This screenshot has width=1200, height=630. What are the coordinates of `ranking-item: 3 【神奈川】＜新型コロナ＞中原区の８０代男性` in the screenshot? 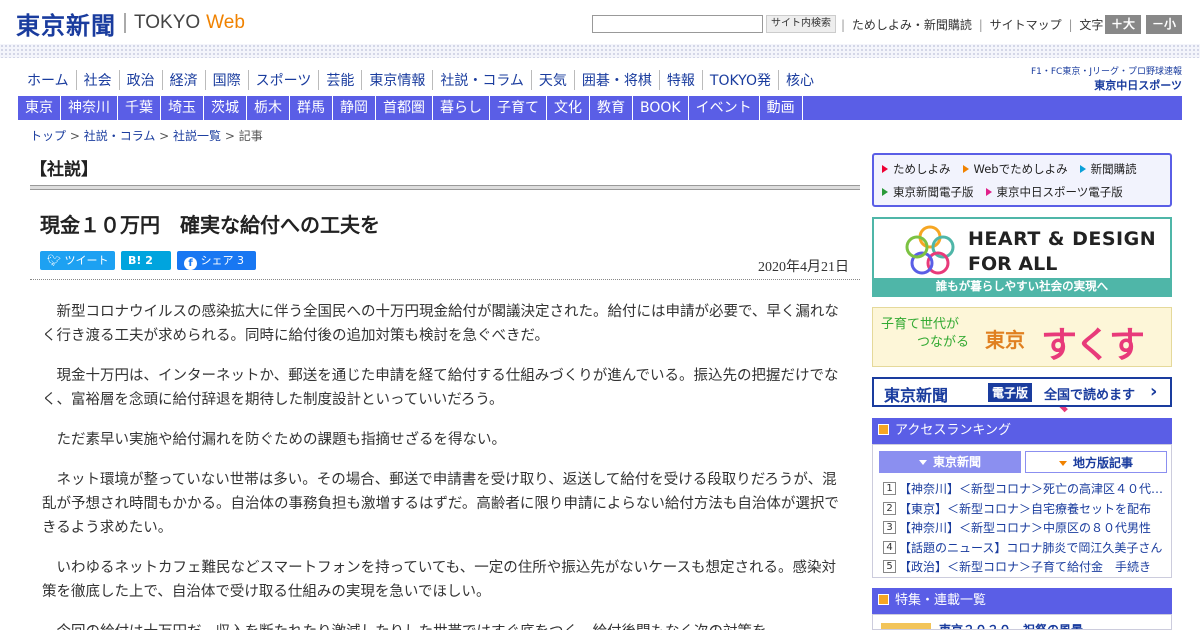 It's located at (1025, 528).